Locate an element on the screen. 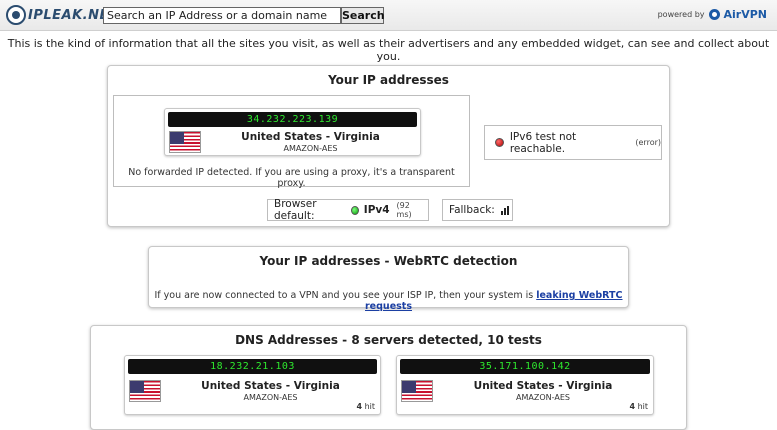 The width and height of the screenshot is (777, 430). browser-default-label: Browser default: is located at coordinates (295, 210).